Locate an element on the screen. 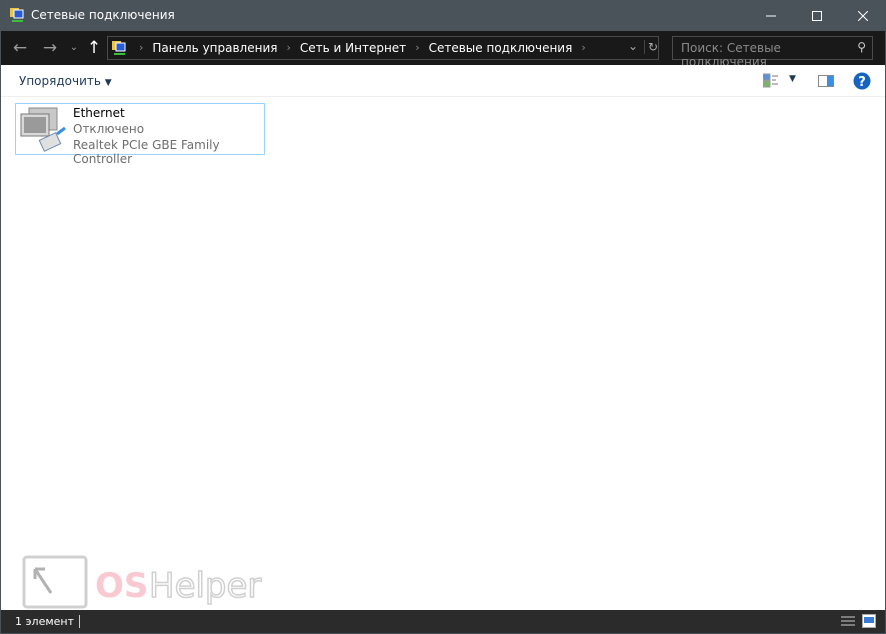 The width and height of the screenshot is (886, 634). minimize-button is located at coordinates (771, 15).